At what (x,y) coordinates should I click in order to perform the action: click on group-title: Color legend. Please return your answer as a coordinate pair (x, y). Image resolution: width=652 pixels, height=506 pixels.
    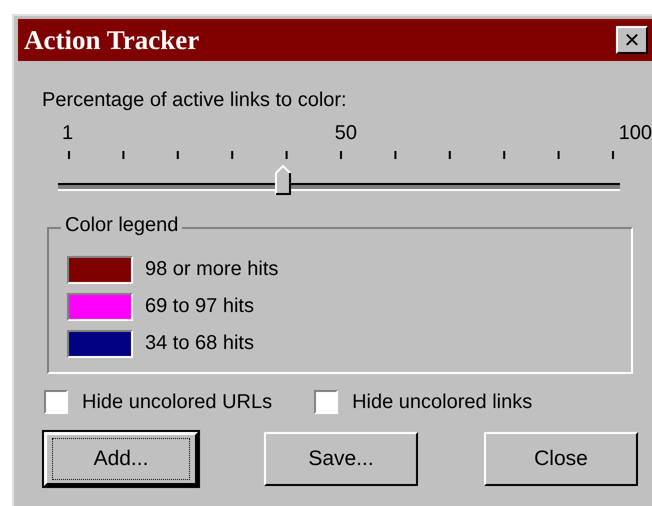
    Looking at the image, I should click on (121, 225).